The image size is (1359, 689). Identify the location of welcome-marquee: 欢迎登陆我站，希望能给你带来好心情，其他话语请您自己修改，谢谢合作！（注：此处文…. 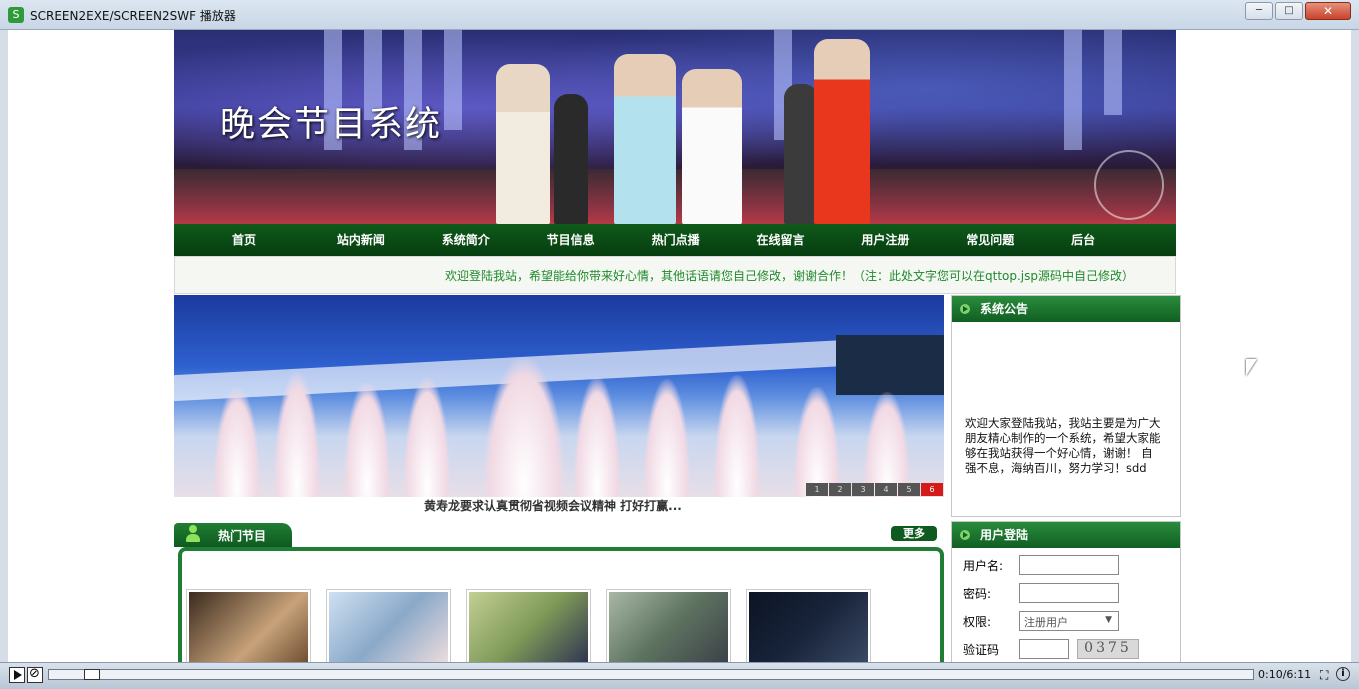
(675, 275).